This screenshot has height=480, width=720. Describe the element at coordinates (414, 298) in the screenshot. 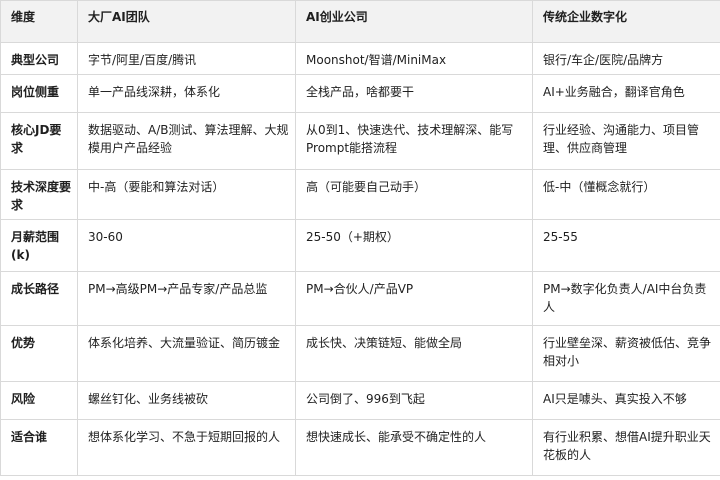

I see `table-cell: PM→合伙人/产品VP` at that location.